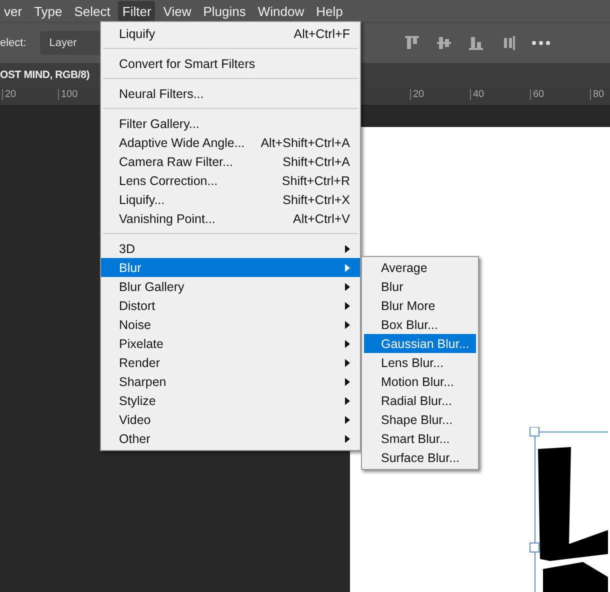  Describe the element at coordinates (45, 75) in the screenshot. I see `document-tab-title: OST MIND, RGB/8)` at that location.